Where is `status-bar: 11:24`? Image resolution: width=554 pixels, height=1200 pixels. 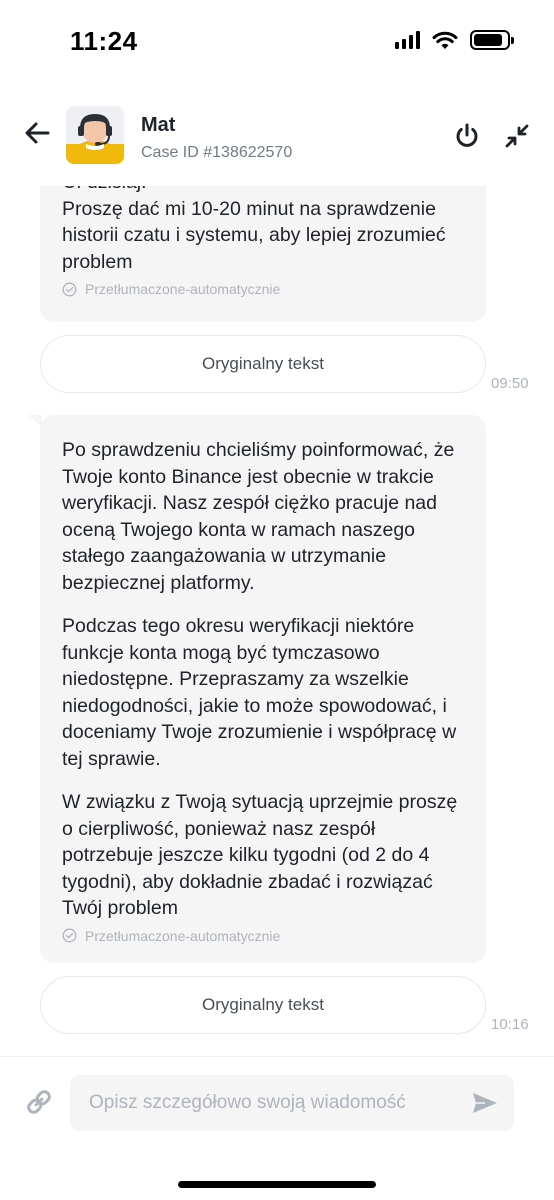 status-bar: 11:24 is located at coordinates (277, 42).